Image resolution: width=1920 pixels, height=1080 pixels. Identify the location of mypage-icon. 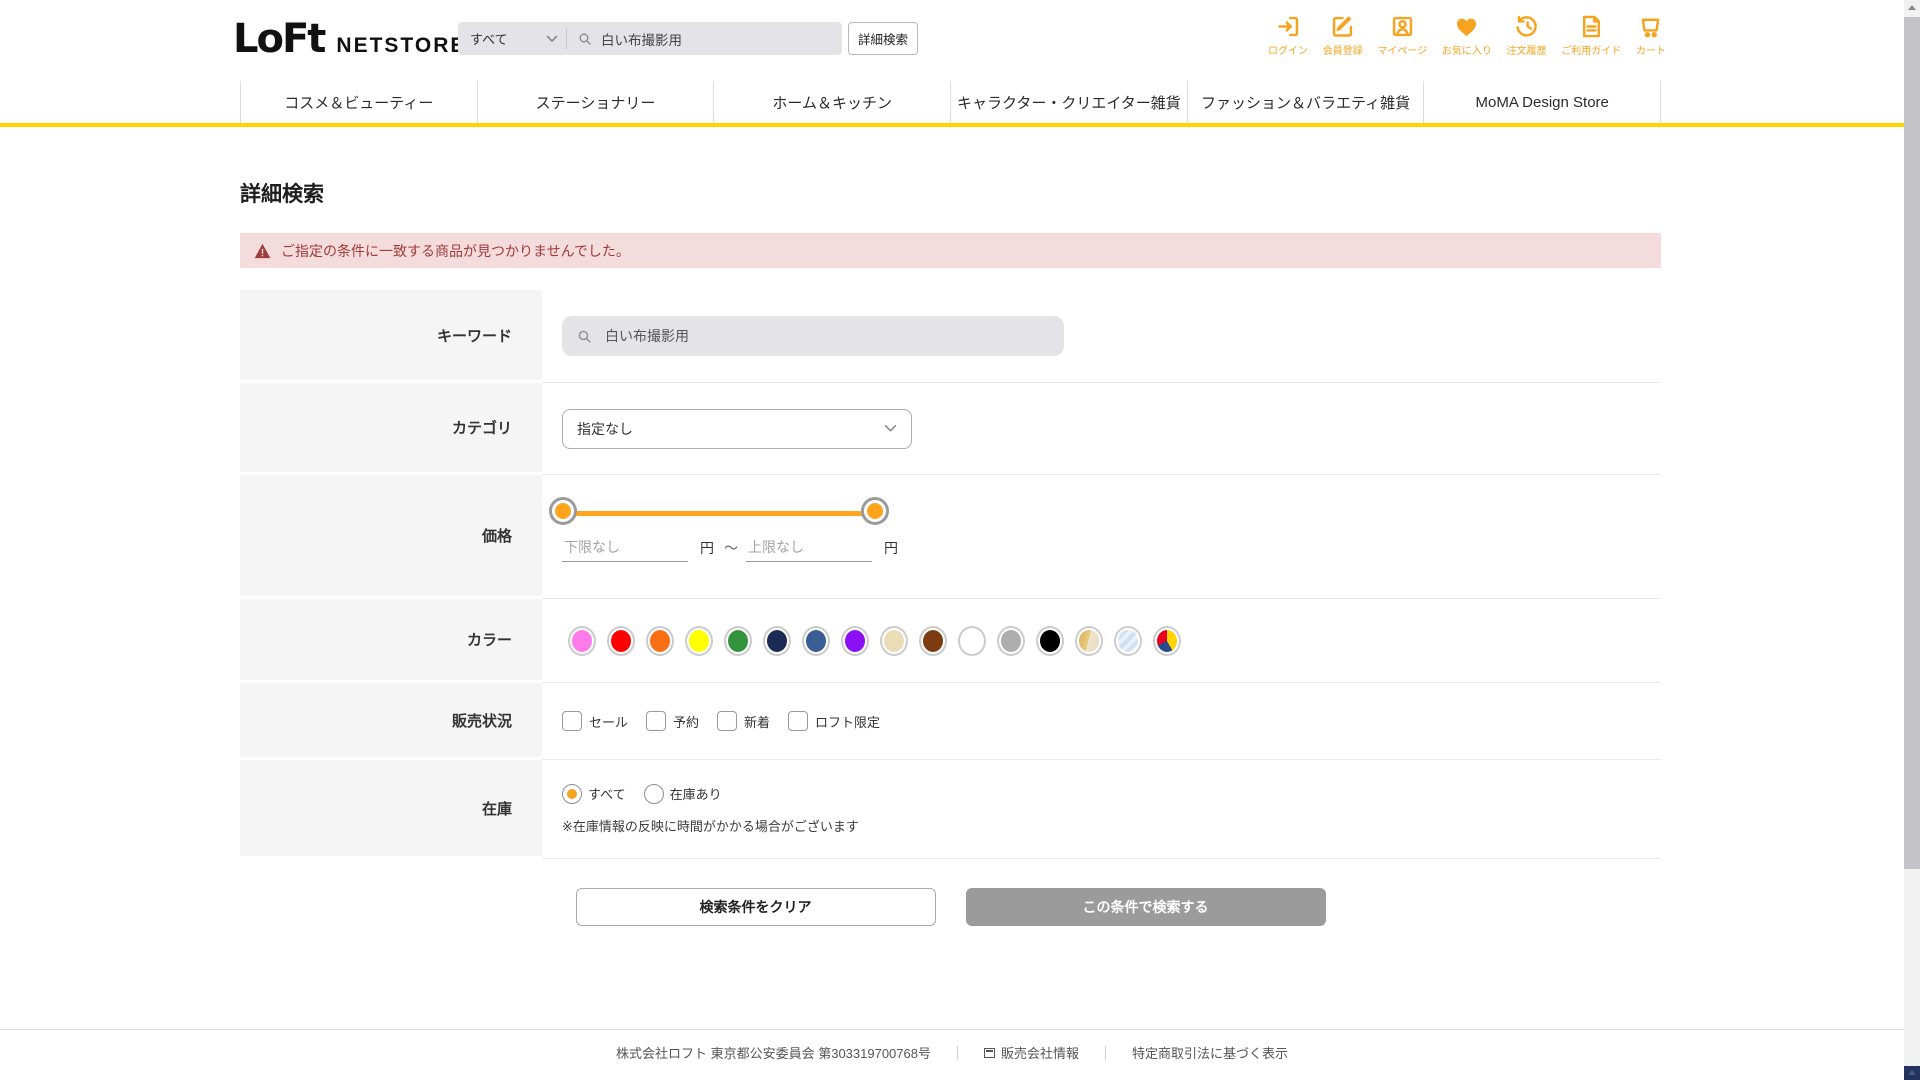
(1402, 26).